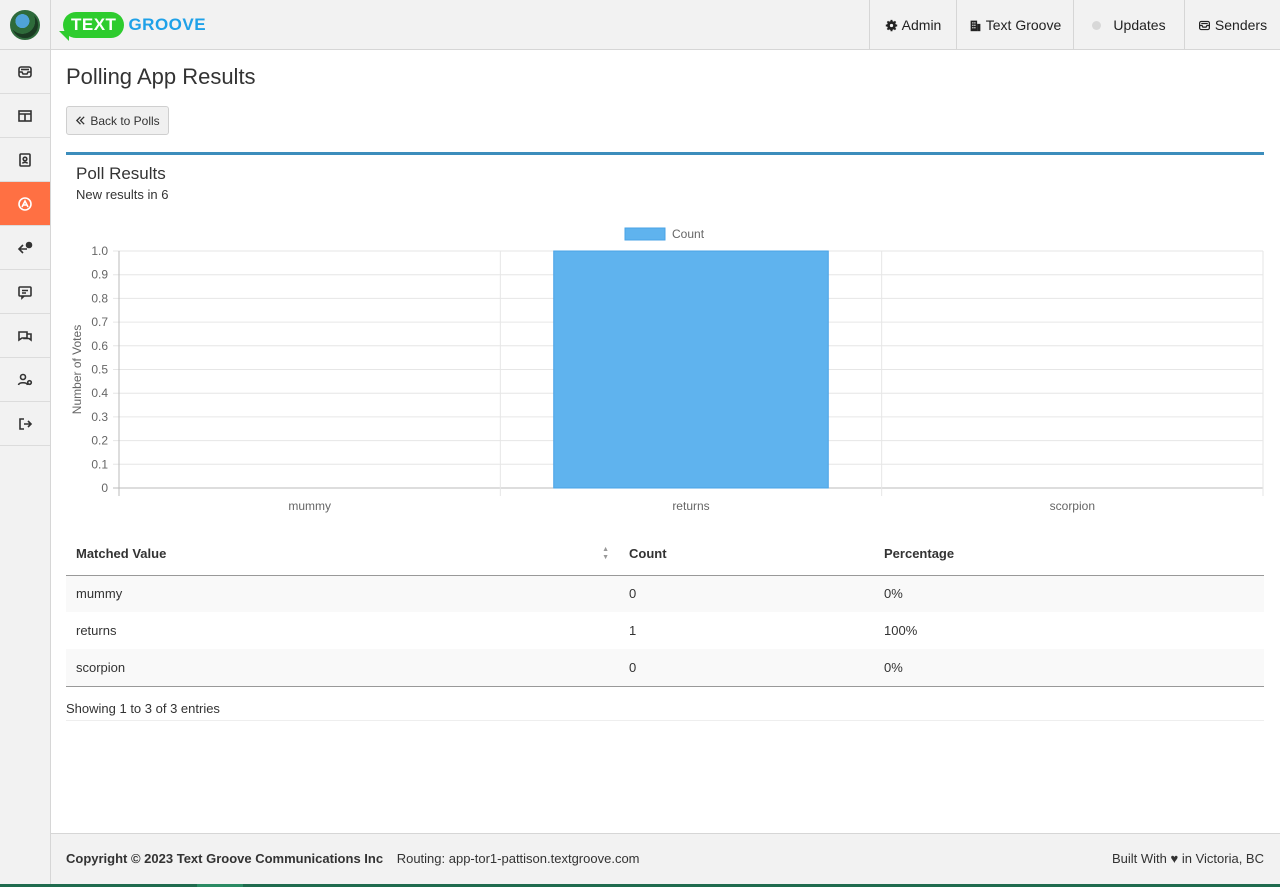 The width and height of the screenshot is (1280, 887). What do you see at coordinates (121, 554) in the screenshot?
I see `column-header-label: Matched Value` at bounding box center [121, 554].